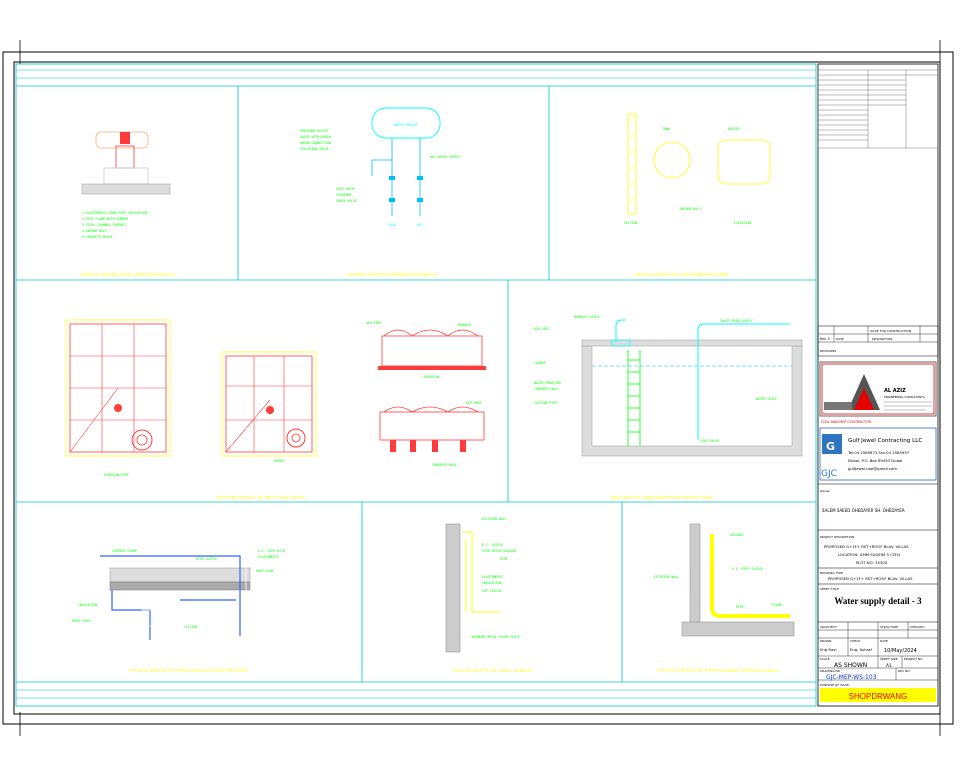 The width and height of the screenshot is (960, 768). What do you see at coordinates (889, 659) in the screenshot?
I see `sheet-size-label: SHEET SIZE` at bounding box center [889, 659].